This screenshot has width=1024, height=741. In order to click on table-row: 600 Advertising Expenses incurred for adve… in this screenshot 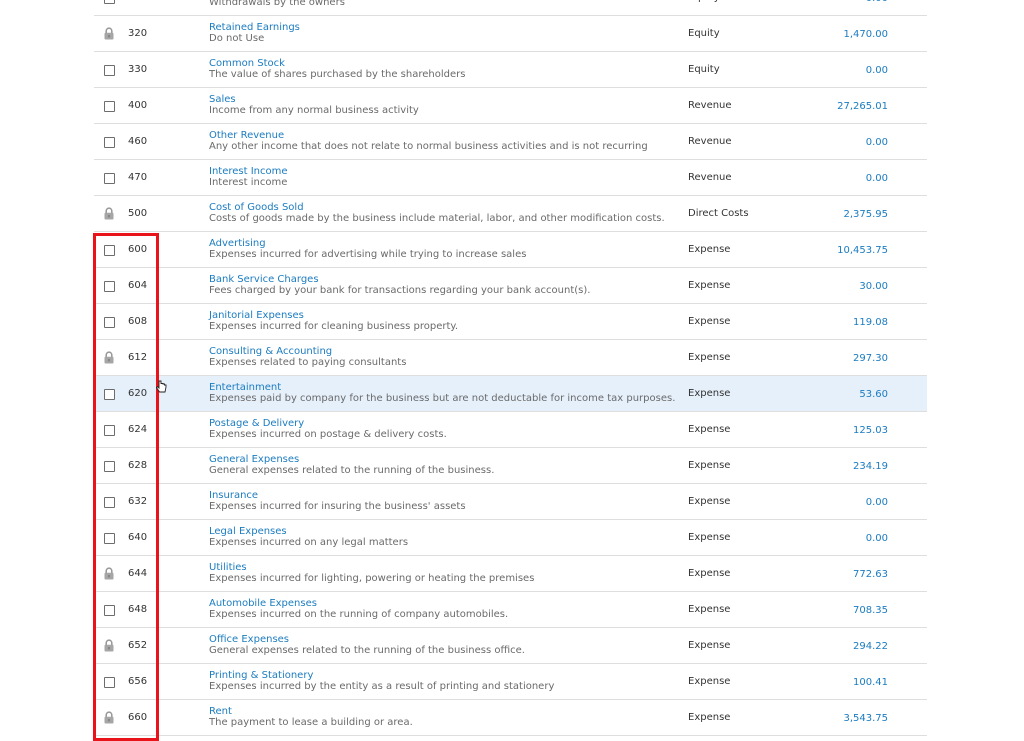, I will do `click(510, 250)`.